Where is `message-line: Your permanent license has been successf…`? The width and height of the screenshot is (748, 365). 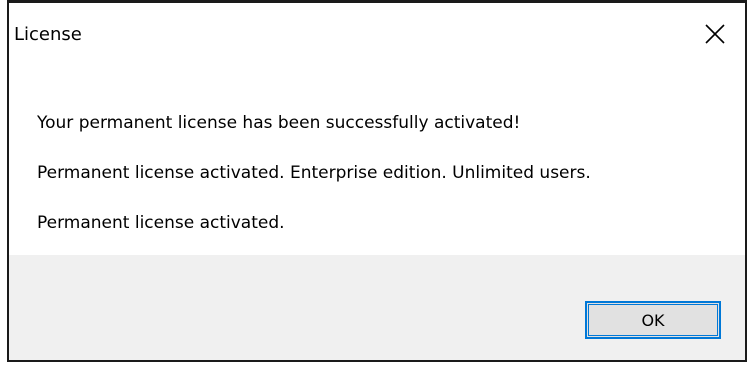
message-line: Your permanent license has been successf… is located at coordinates (279, 123).